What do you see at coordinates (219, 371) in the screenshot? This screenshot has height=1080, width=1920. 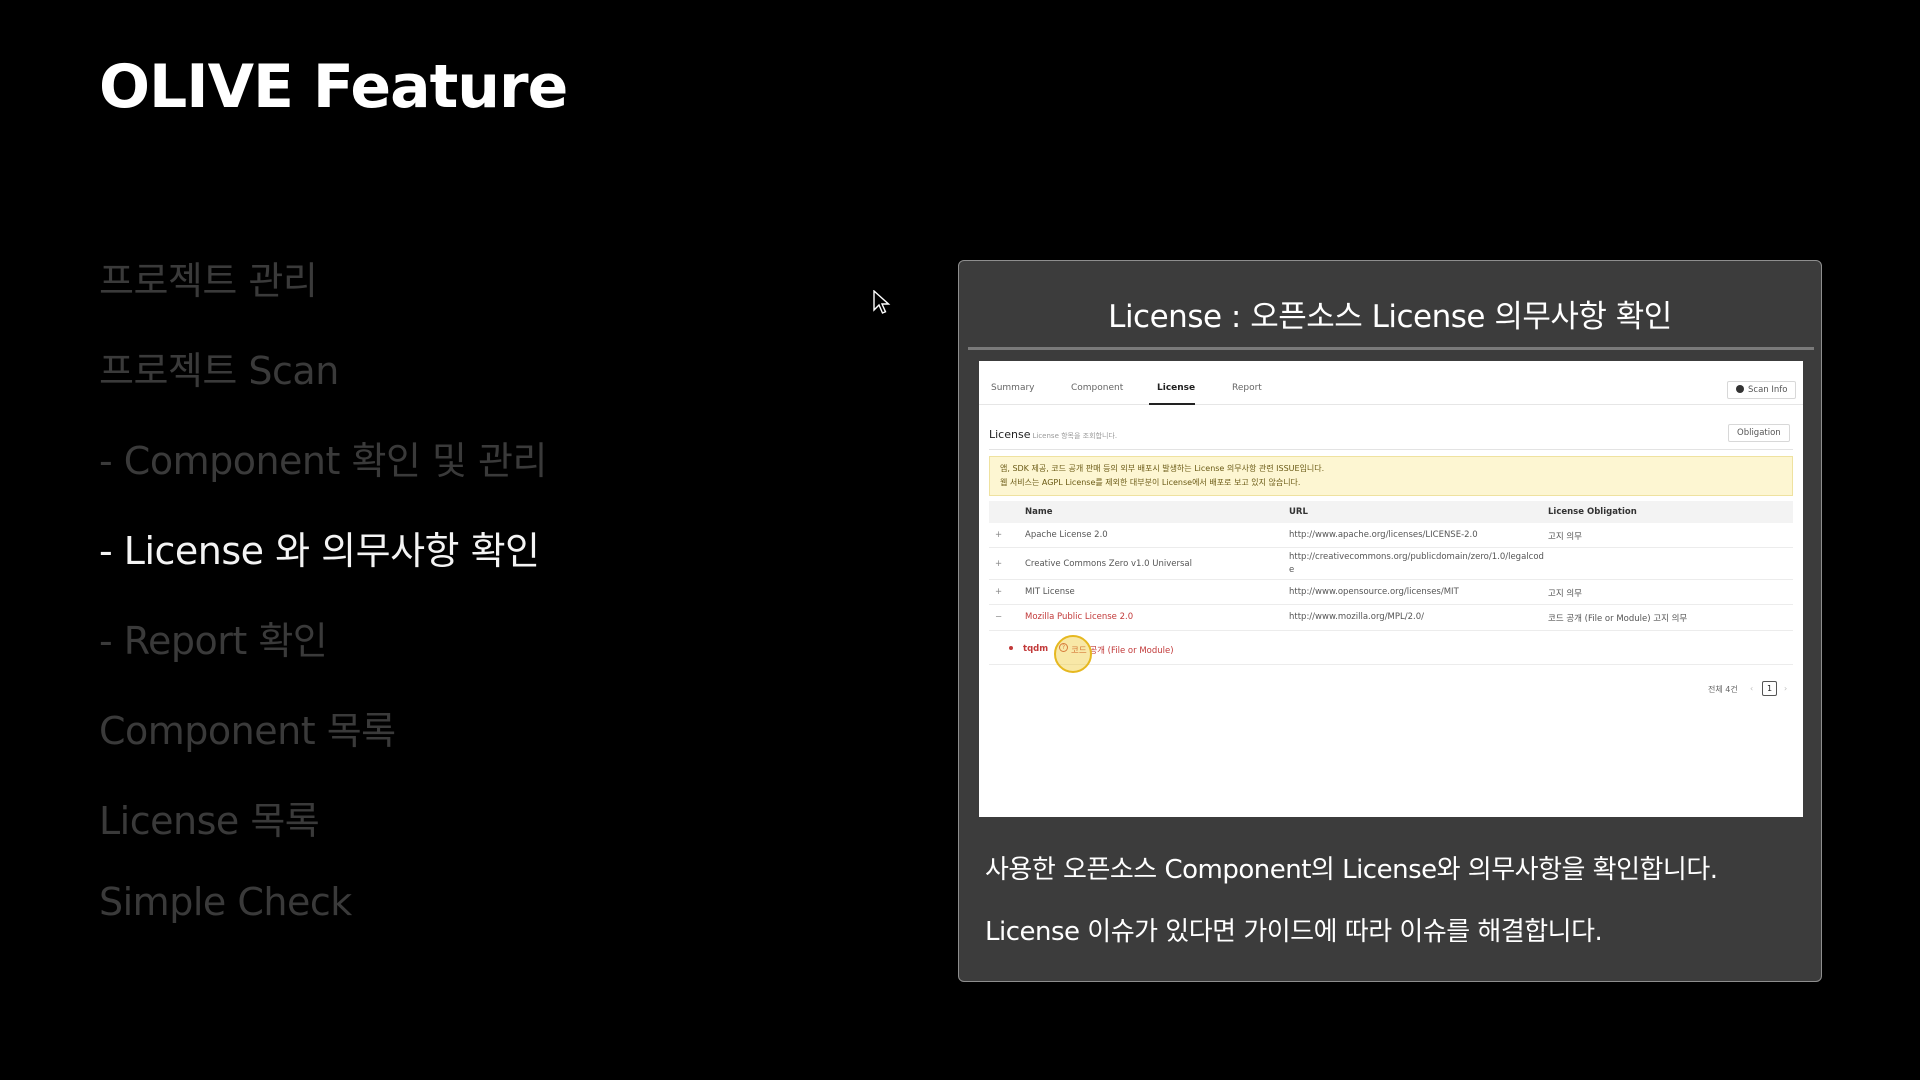 I see `menu-item-project-scan: 프로젝트 Scan` at bounding box center [219, 371].